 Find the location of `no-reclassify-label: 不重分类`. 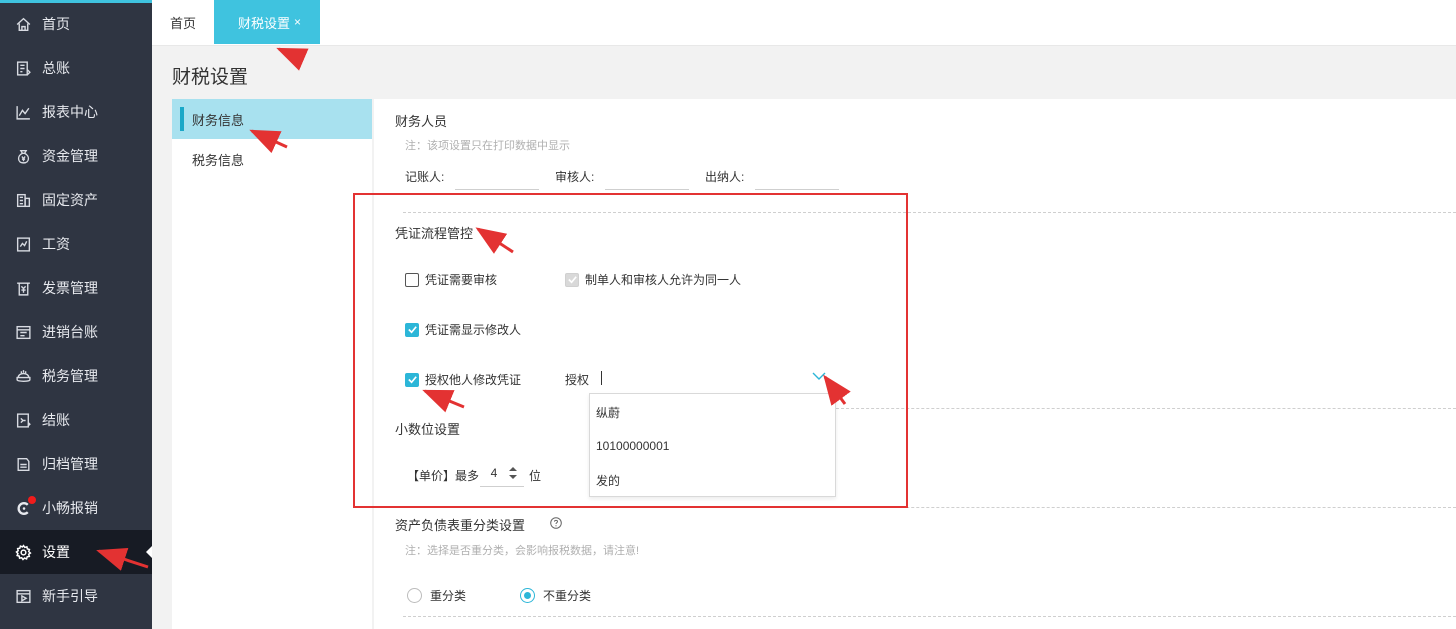

no-reclassify-label: 不重分类 is located at coordinates (567, 596).